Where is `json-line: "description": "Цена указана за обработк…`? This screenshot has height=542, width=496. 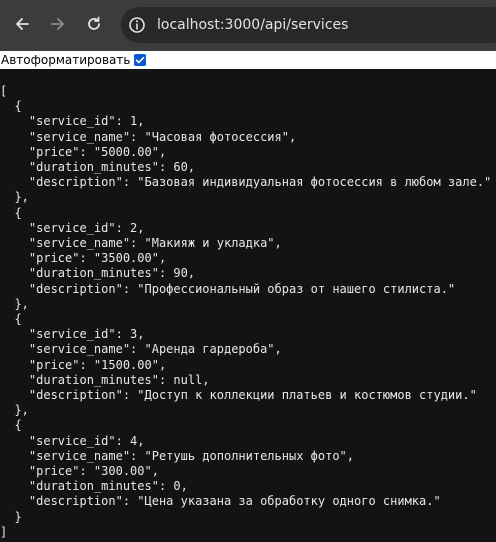
json-line: "description": "Цена указана за обработк… is located at coordinates (220, 501).